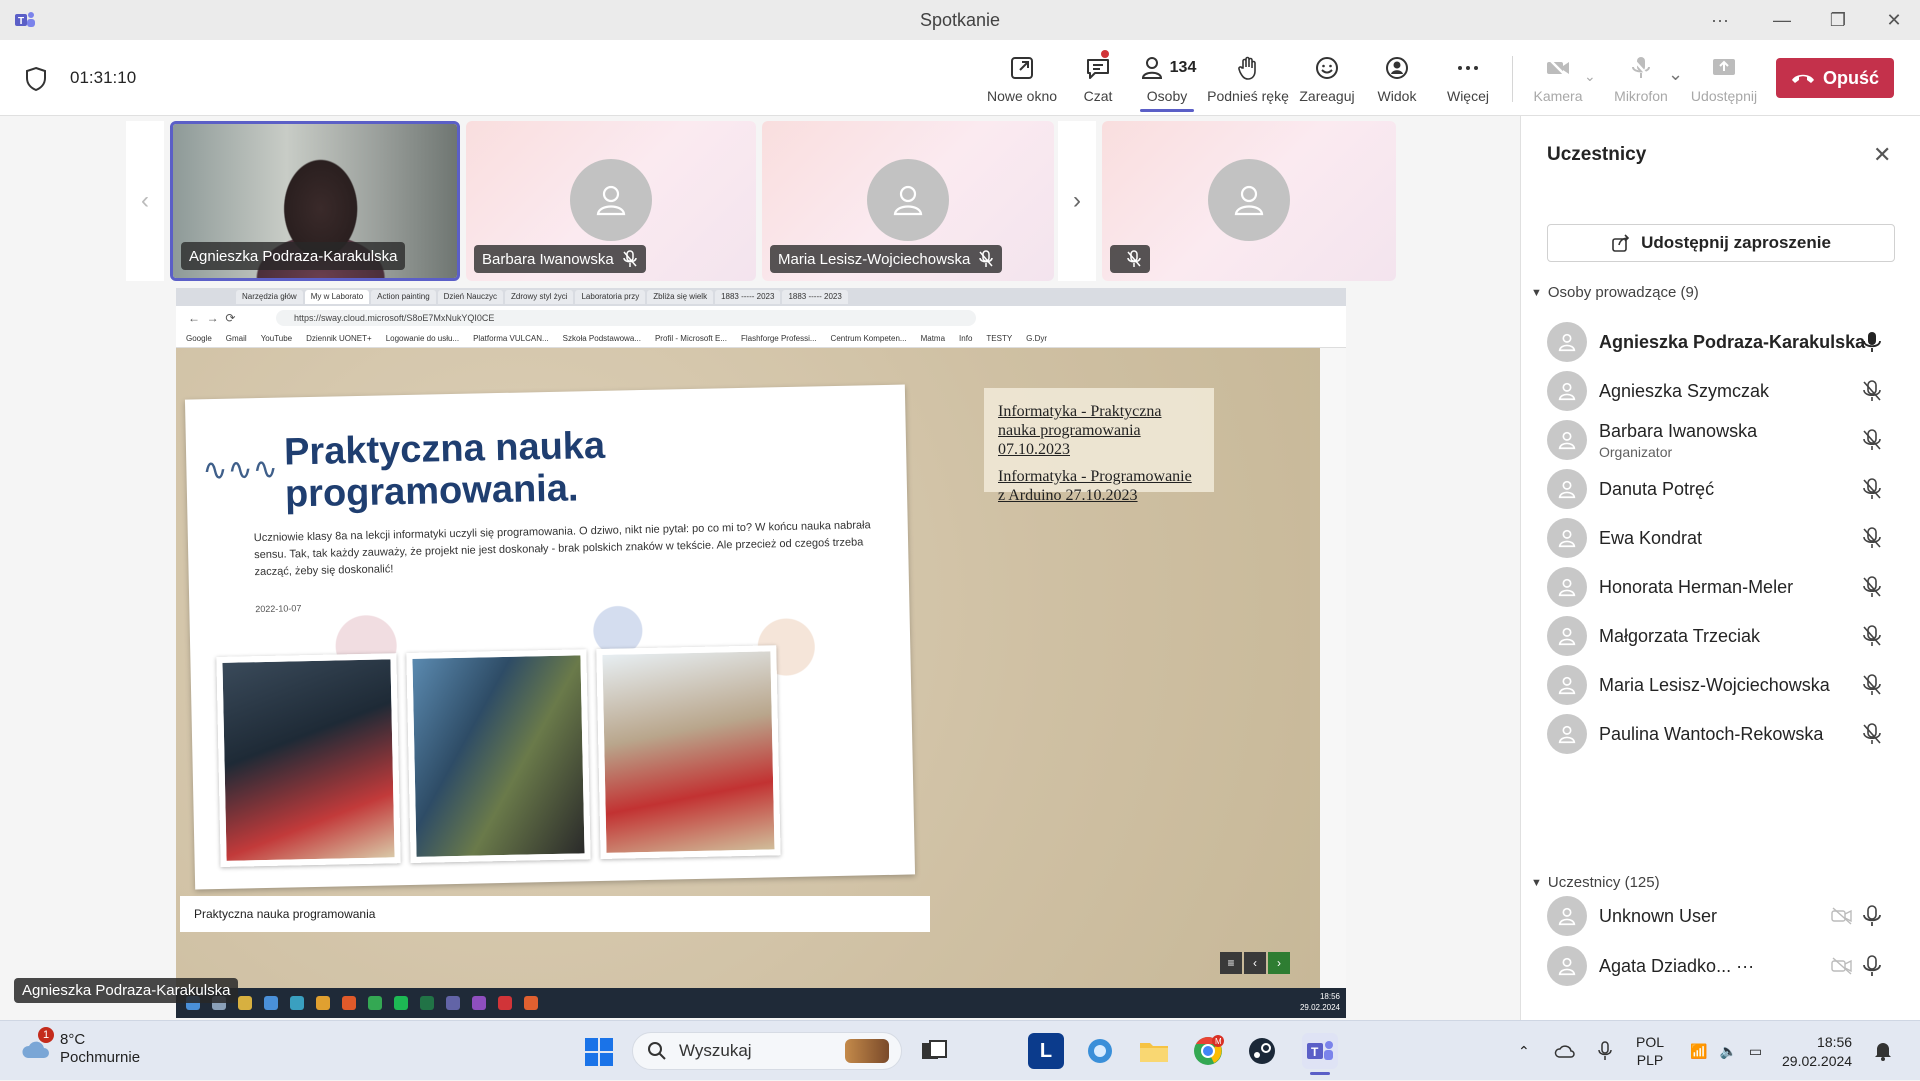  Describe the element at coordinates (1782, 20) in the screenshot. I see `minimize-icon: —` at that location.